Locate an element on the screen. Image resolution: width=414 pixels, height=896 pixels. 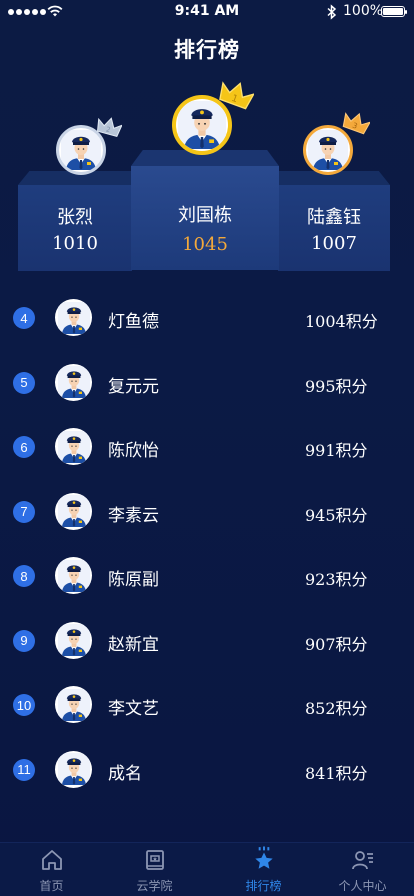
rank-name: 陈原副 is located at coordinates (133, 580).